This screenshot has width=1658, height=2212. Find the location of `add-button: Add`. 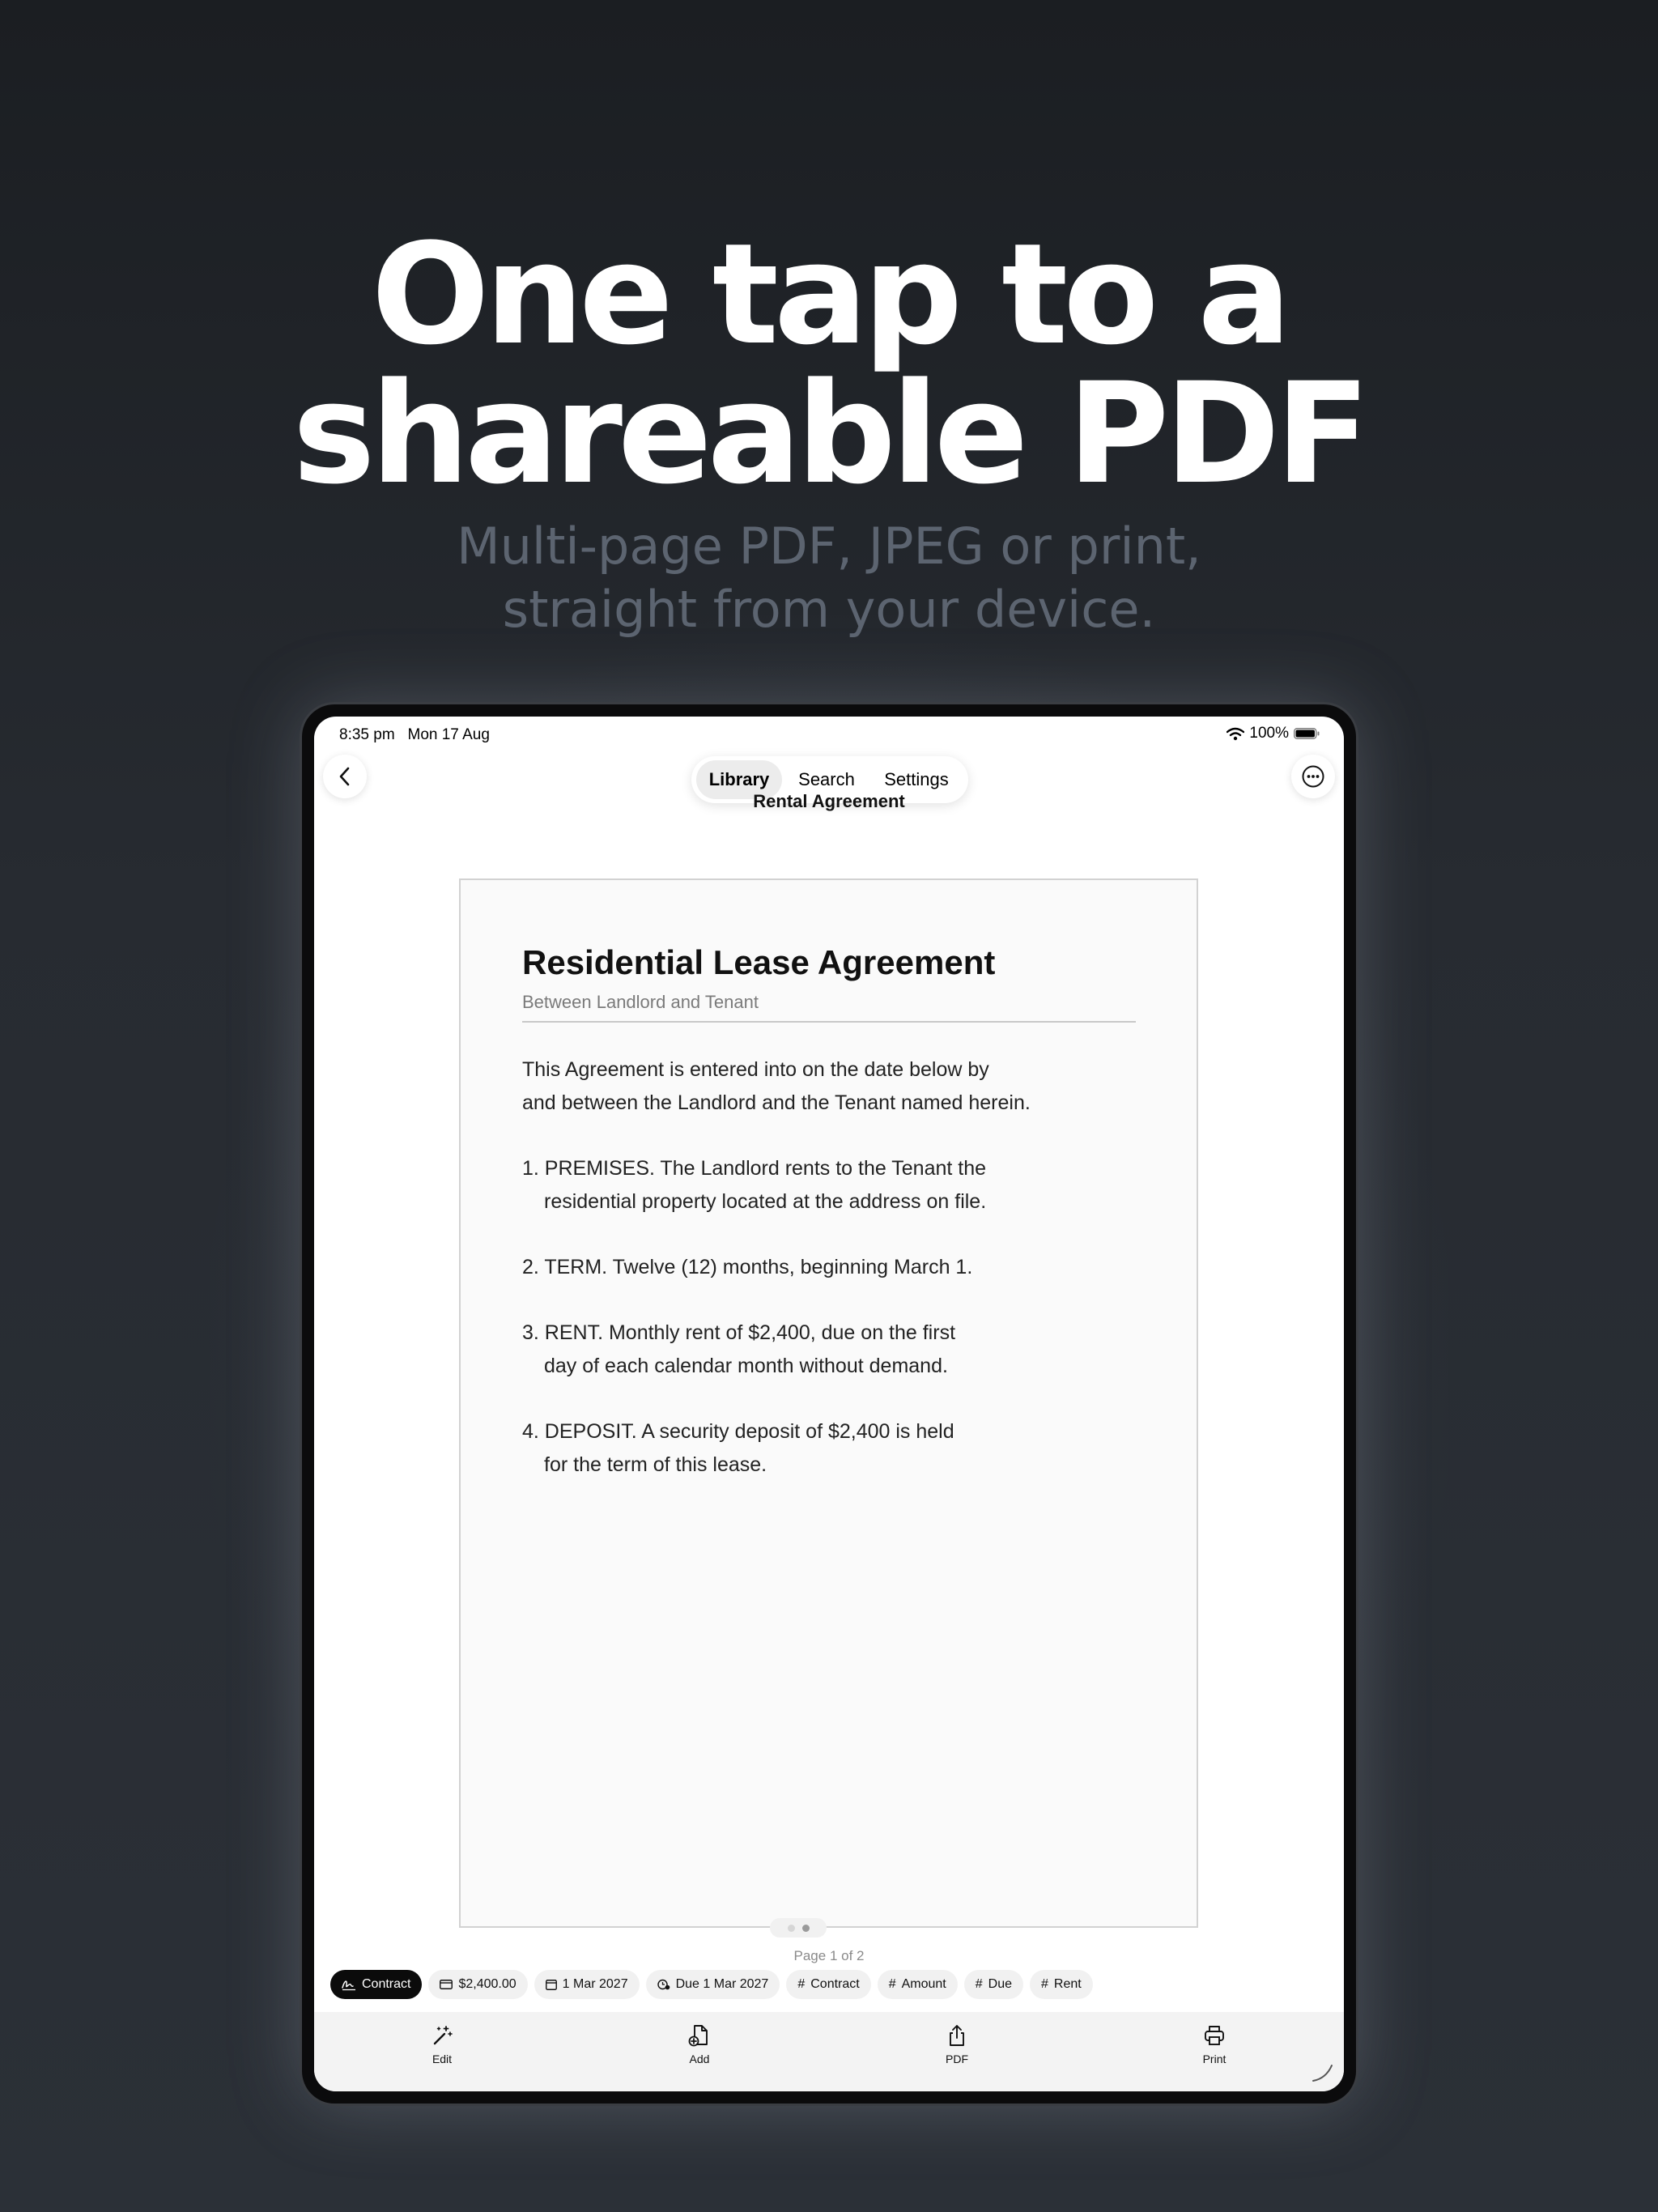

add-button: Add is located at coordinates (699, 2044).